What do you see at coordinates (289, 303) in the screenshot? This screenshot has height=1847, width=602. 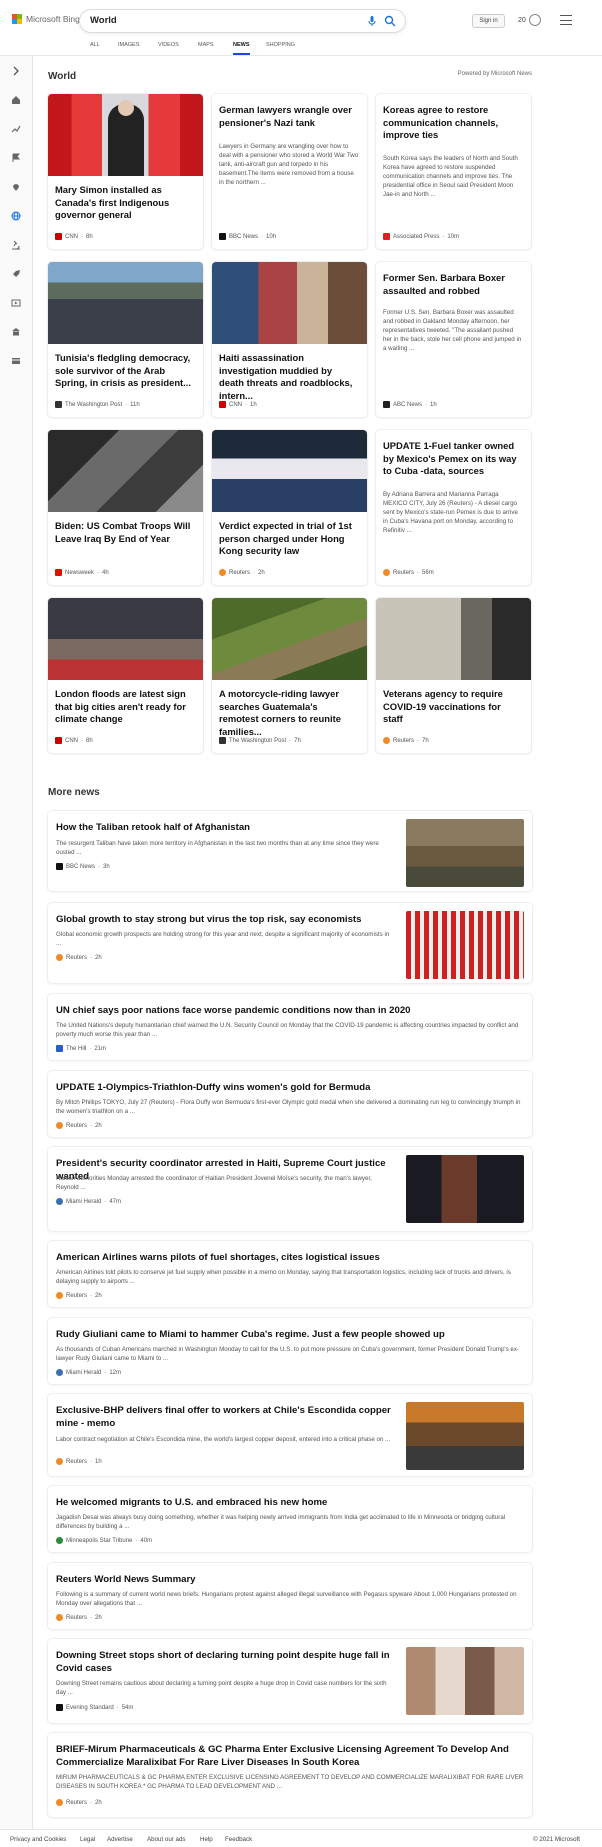 I see `card-image` at bounding box center [289, 303].